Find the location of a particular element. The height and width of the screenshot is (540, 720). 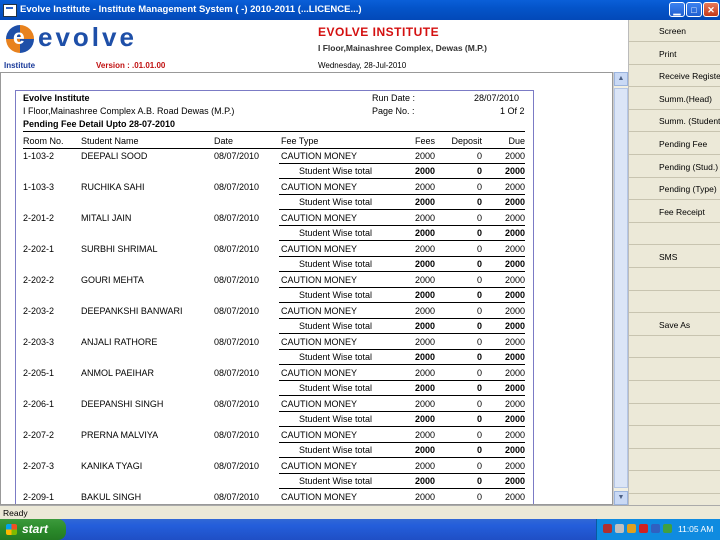

panel-button-label: Fee Receipt is located at coordinates (682, 211).